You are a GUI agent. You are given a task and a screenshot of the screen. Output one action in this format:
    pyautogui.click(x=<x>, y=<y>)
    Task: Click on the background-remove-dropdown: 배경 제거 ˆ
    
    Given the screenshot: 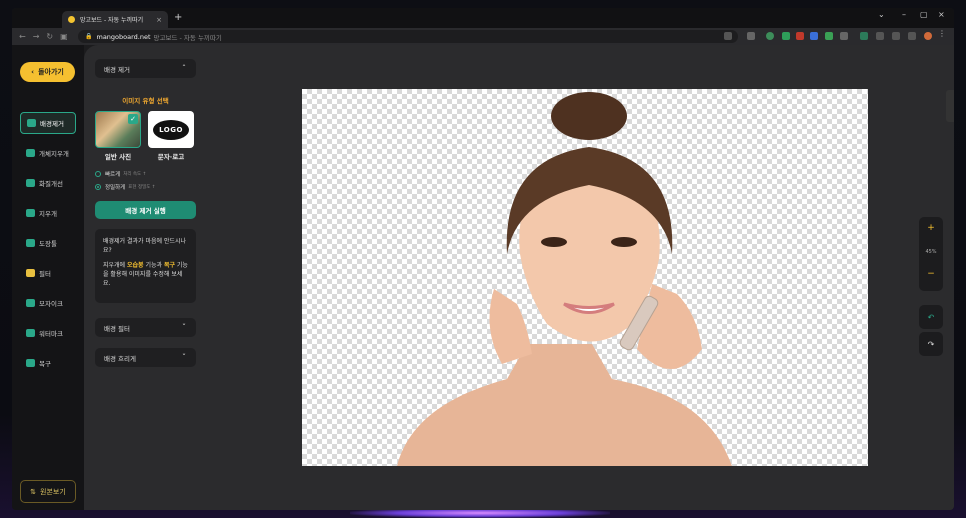 What is the action you would take?
    pyautogui.click(x=145, y=68)
    